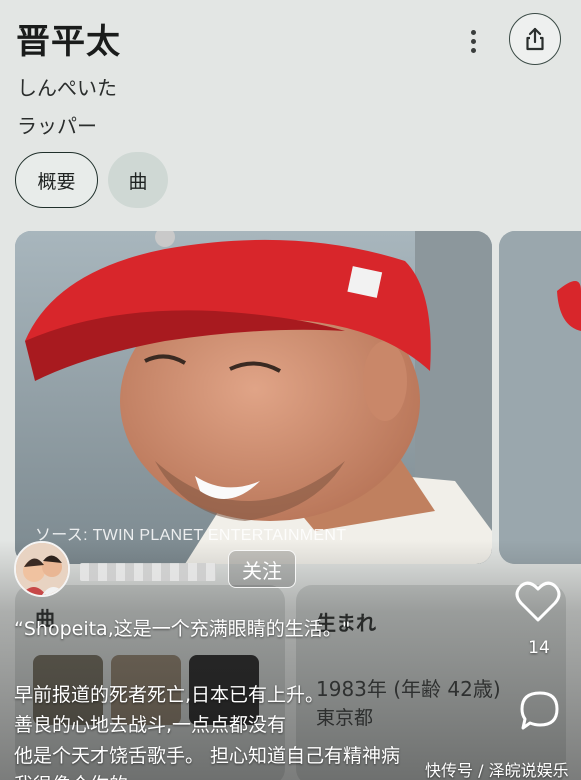 Image resolution: width=581 pixels, height=780 pixels. I want to click on next-photo-preview, so click(540, 397).